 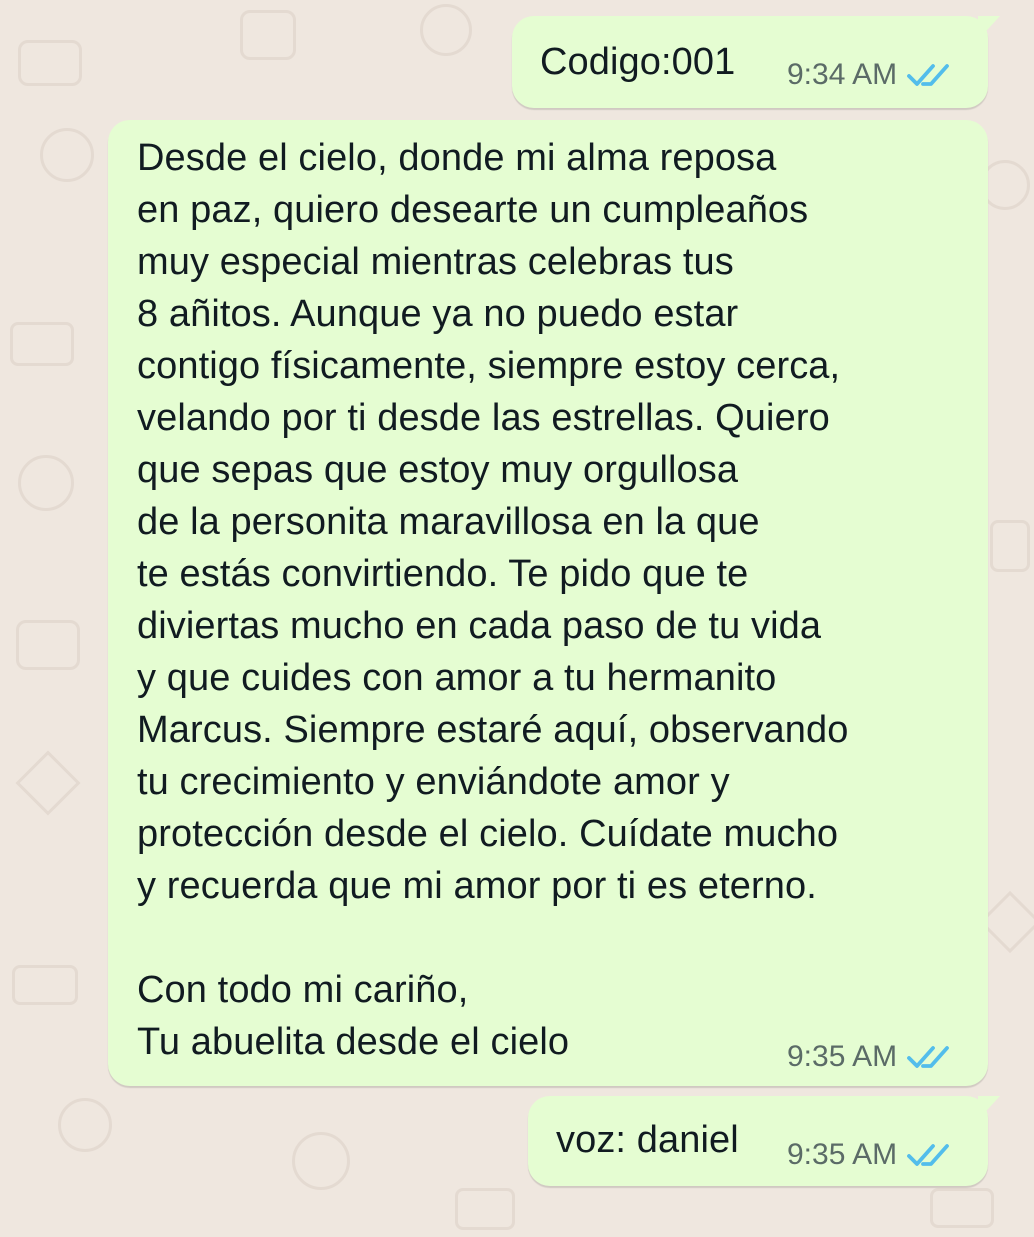 What do you see at coordinates (443, 574) in the screenshot?
I see `message-line: te estás convirtiendo. Te pido que te` at bounding box center [443, 574].